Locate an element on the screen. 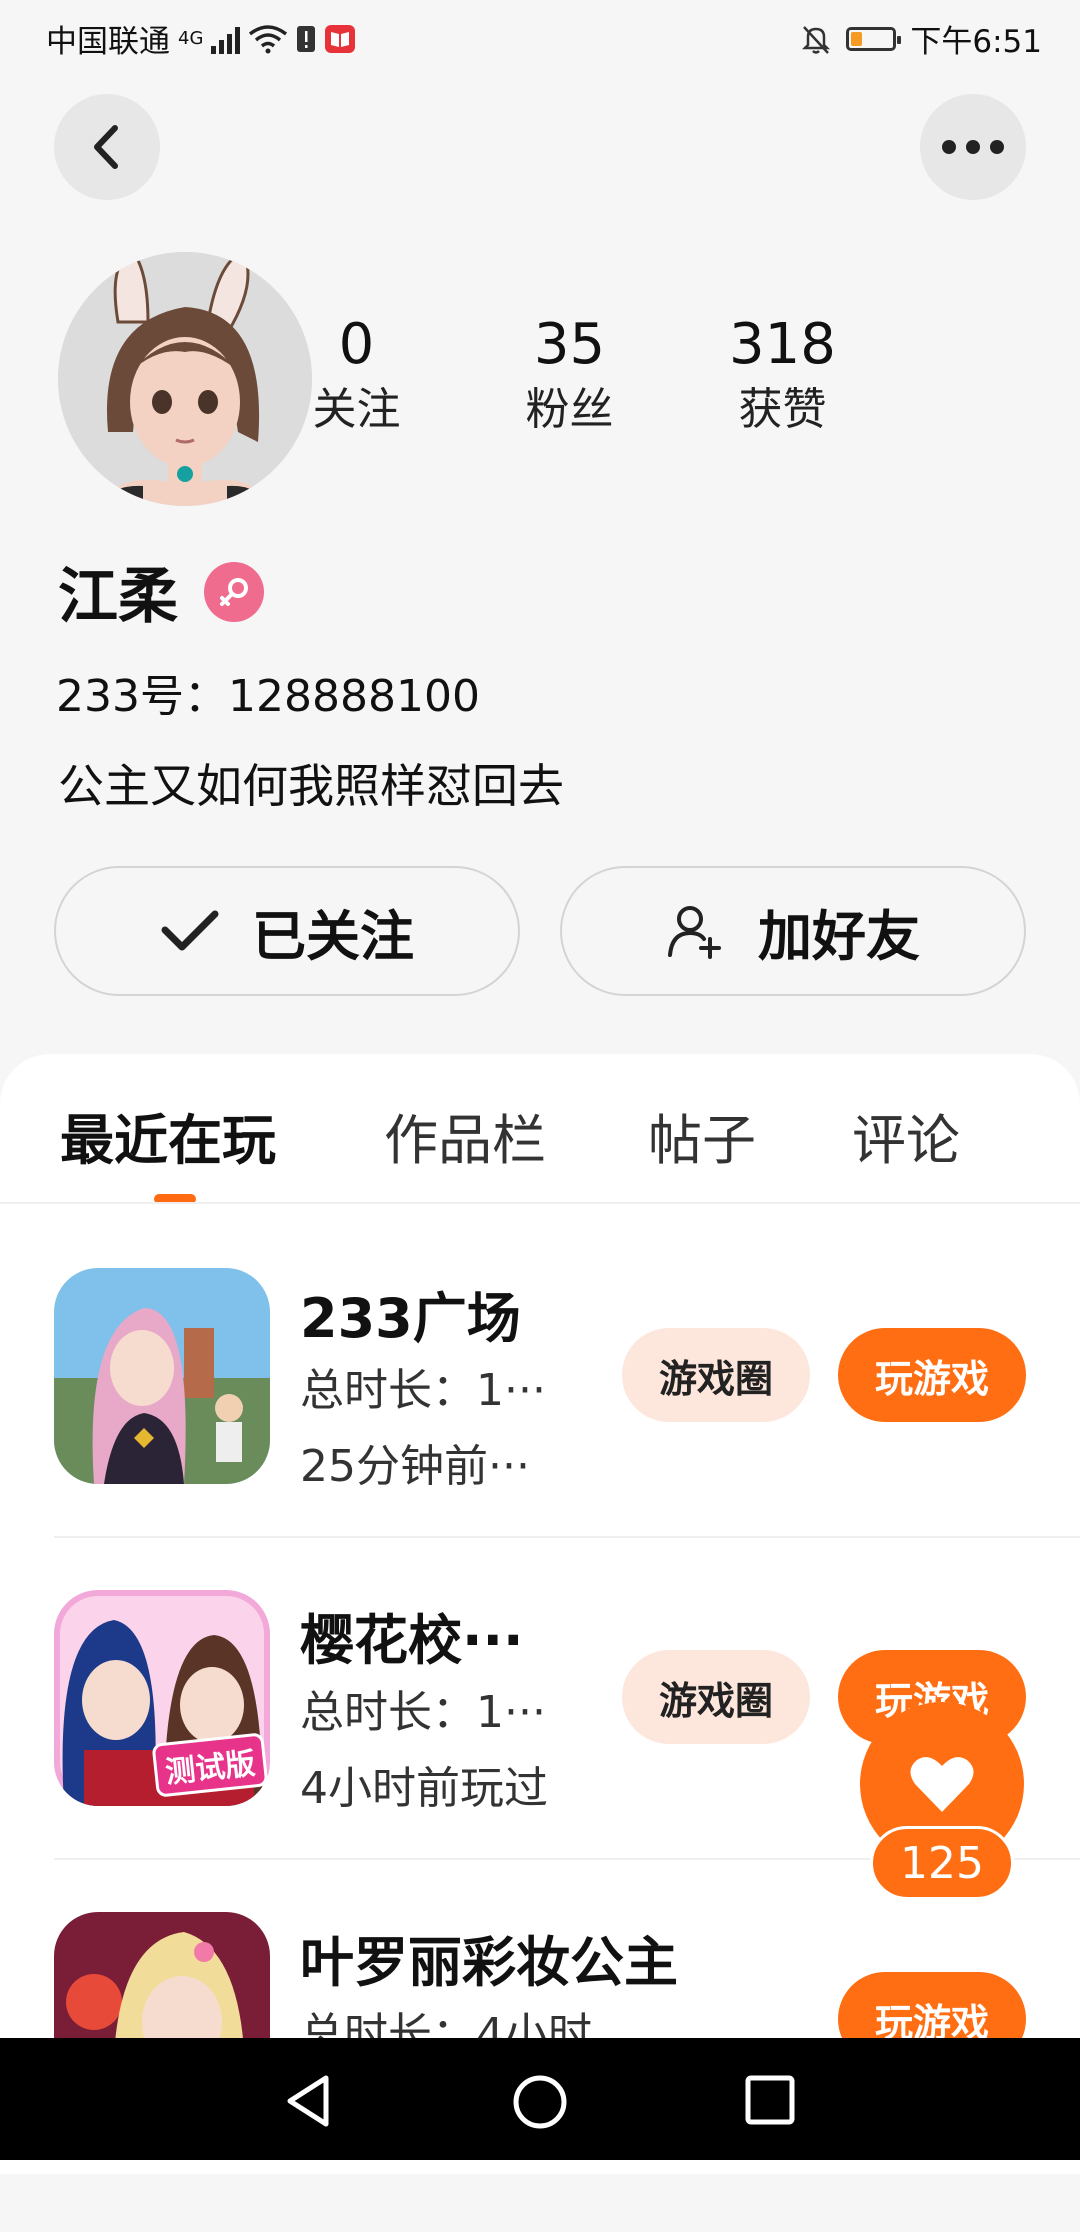 Image resolution: width=1080 pixels, height=2232 pixels. more-dots-icon is located at coordinates (973, 147).